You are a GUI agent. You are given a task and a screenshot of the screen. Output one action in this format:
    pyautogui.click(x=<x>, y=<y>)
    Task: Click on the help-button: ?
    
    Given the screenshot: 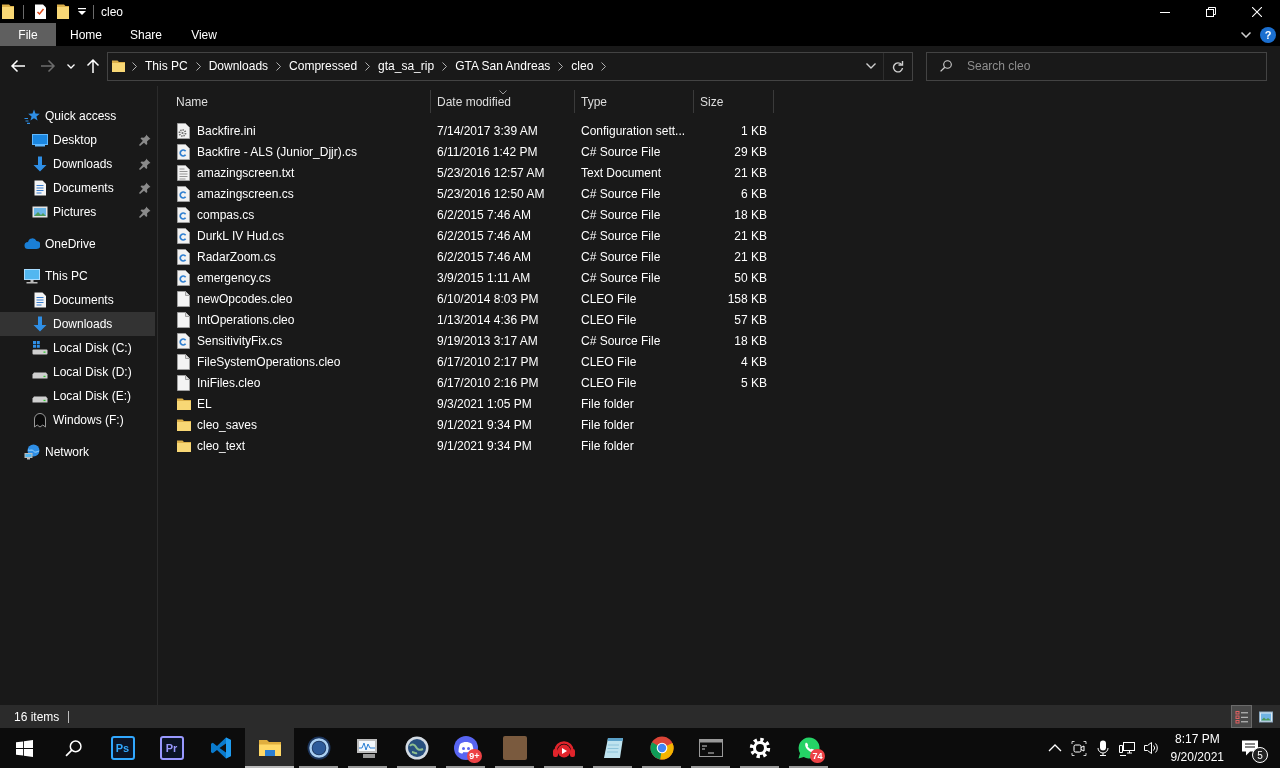 What is the action you would take?
    pyautogui.click(x=1268, y=34)
    